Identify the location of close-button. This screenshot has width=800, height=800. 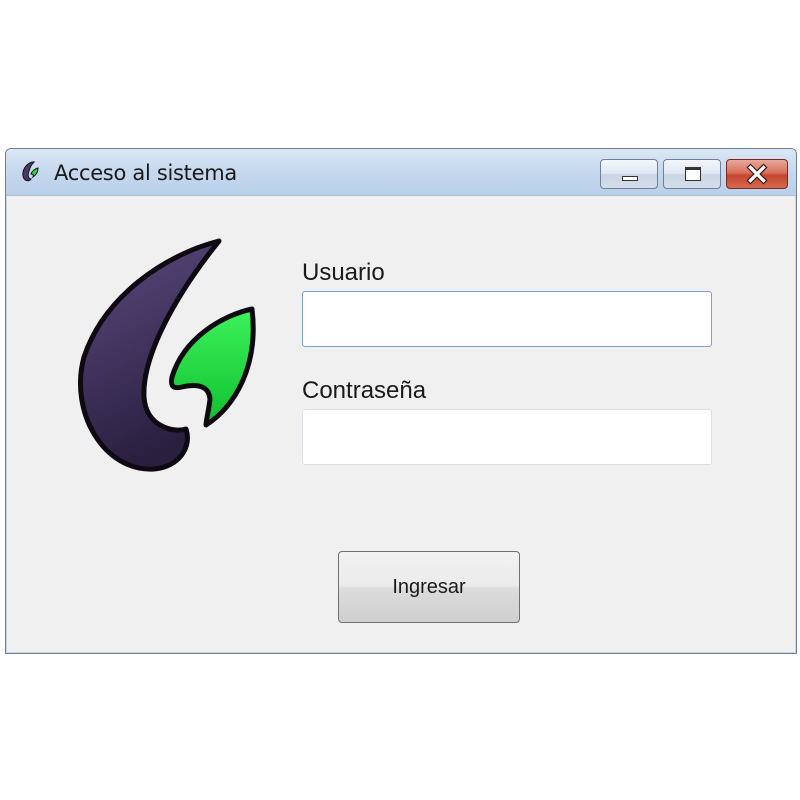
(757, 174).